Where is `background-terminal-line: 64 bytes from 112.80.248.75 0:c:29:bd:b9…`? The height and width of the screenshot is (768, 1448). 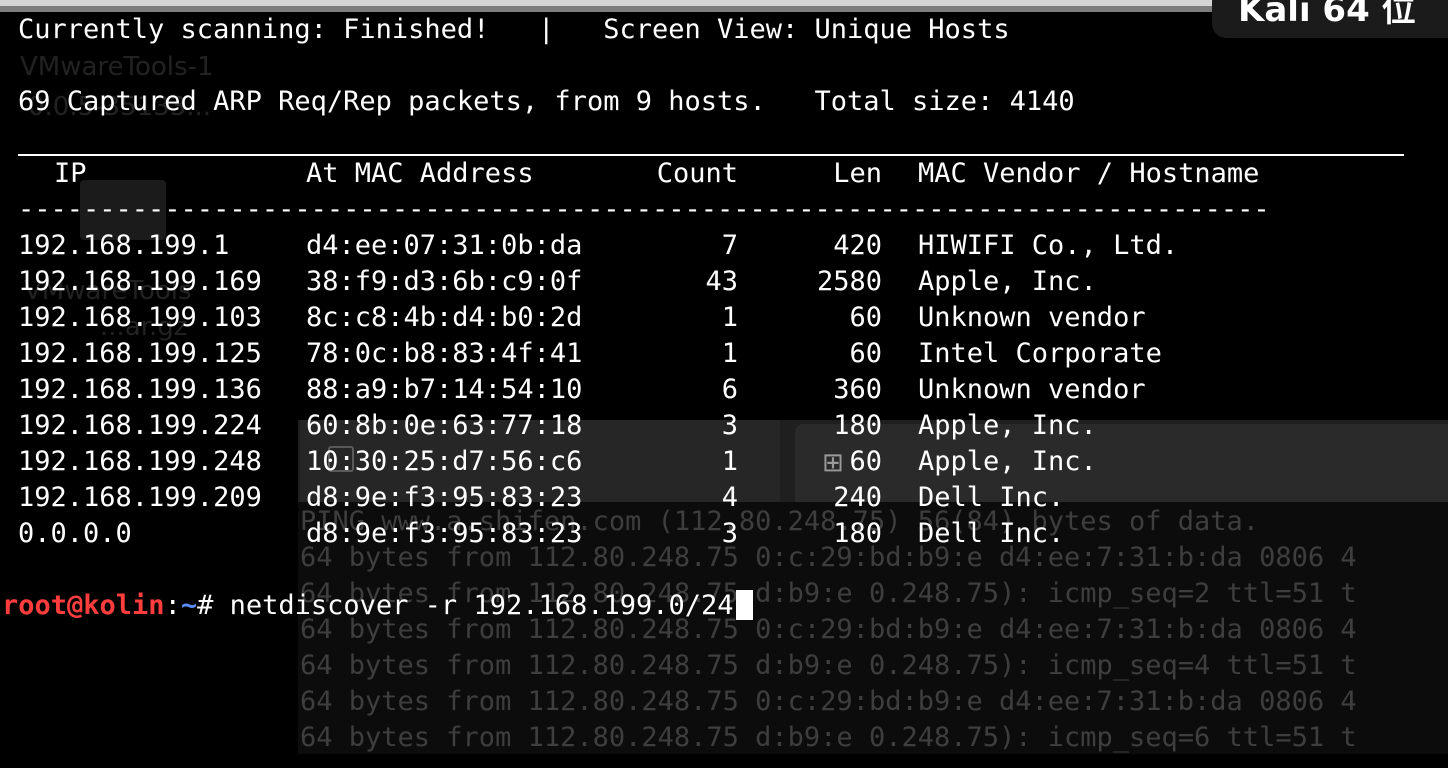
background-terminal-line: 64 bytes from 112.80.248.75 0:c:29:bd:b9… is located at coordinates (828, 701).